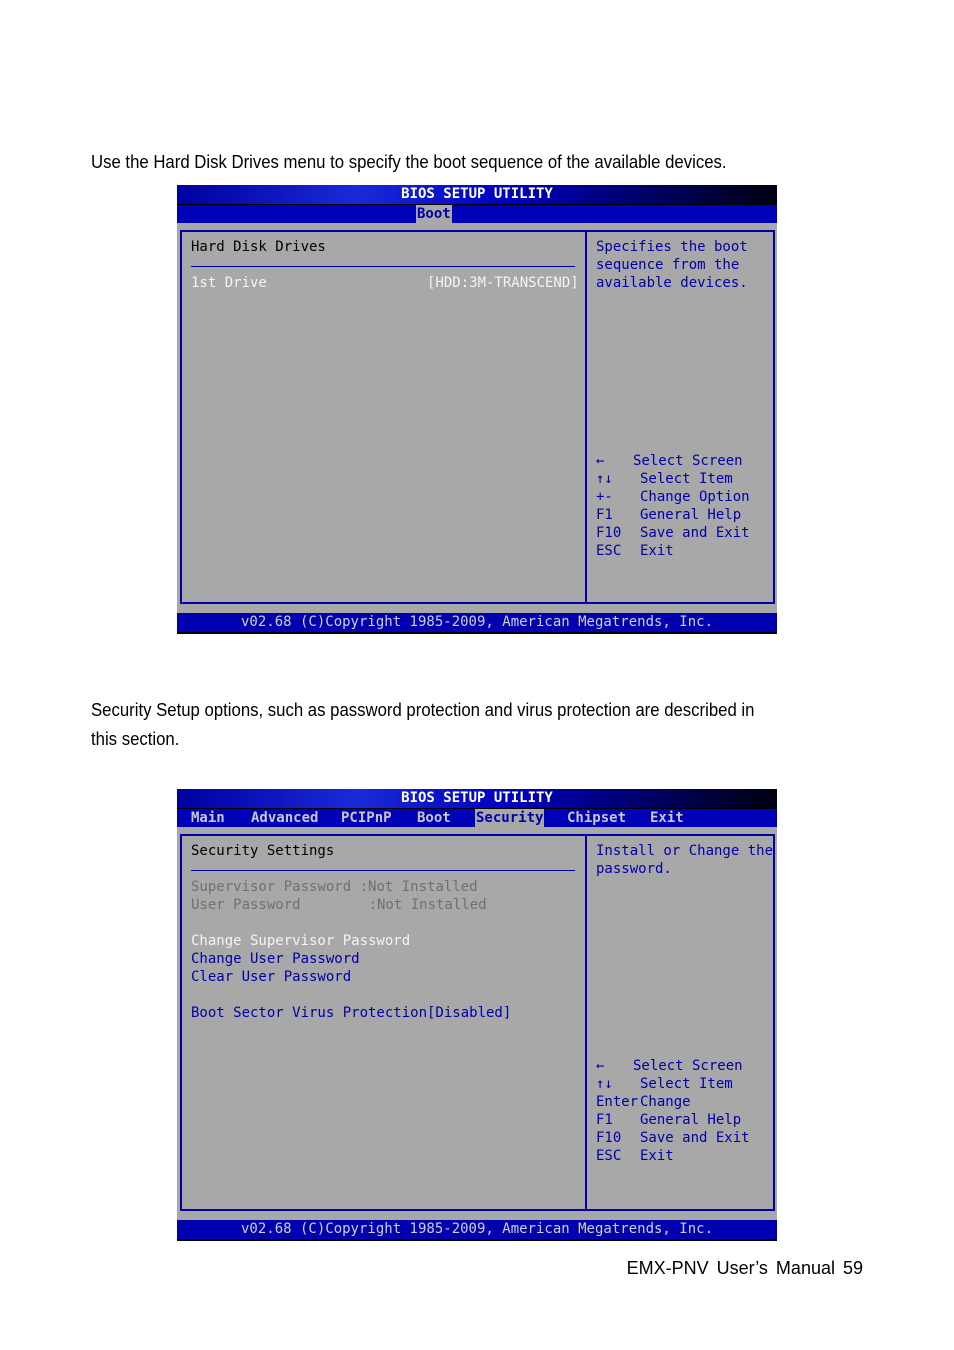  I want to click on option-value: [Disabled], so click(469, 1013).